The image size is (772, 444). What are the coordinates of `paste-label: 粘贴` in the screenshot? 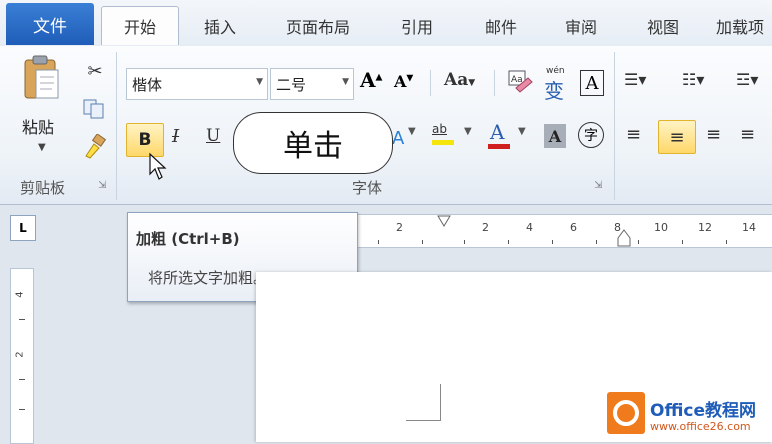 It's located at (38, 127).